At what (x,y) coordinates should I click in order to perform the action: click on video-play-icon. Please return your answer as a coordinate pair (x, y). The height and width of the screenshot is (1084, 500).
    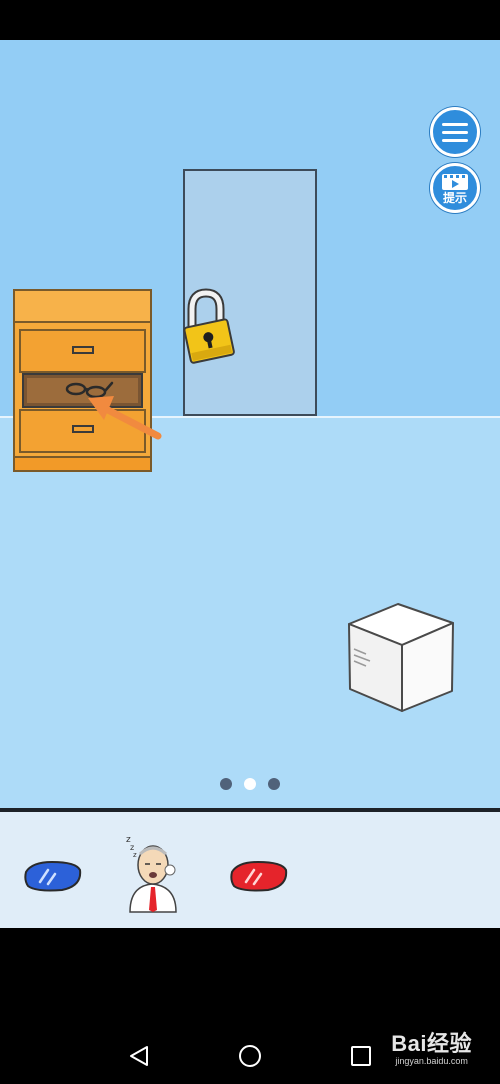
    Looking at the image, I should click on (455, 181).